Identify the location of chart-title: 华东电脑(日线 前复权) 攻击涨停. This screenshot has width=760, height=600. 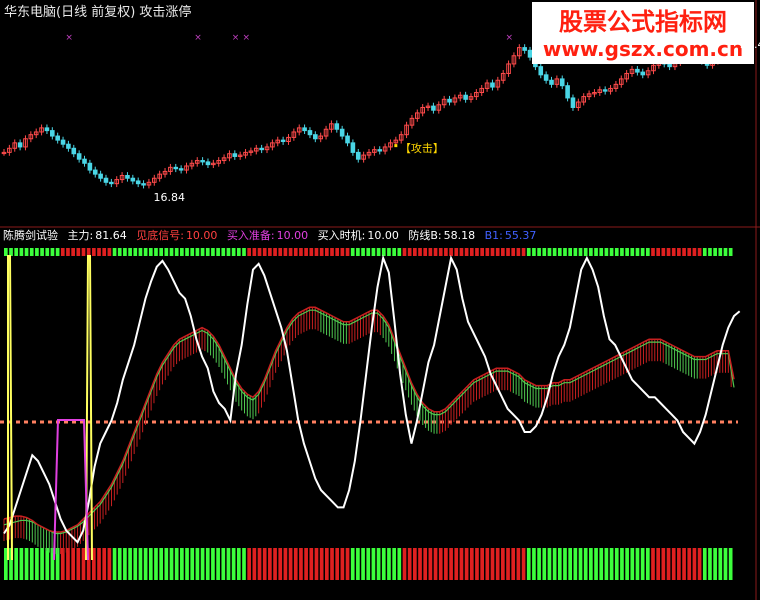
(97, 12).